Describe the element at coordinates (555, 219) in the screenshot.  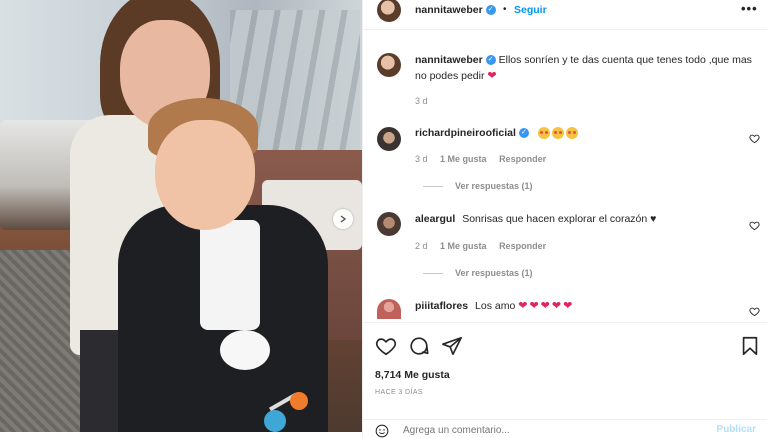
I see `comment-text: Sonrisas que hacen explorar el corazón` at that location.